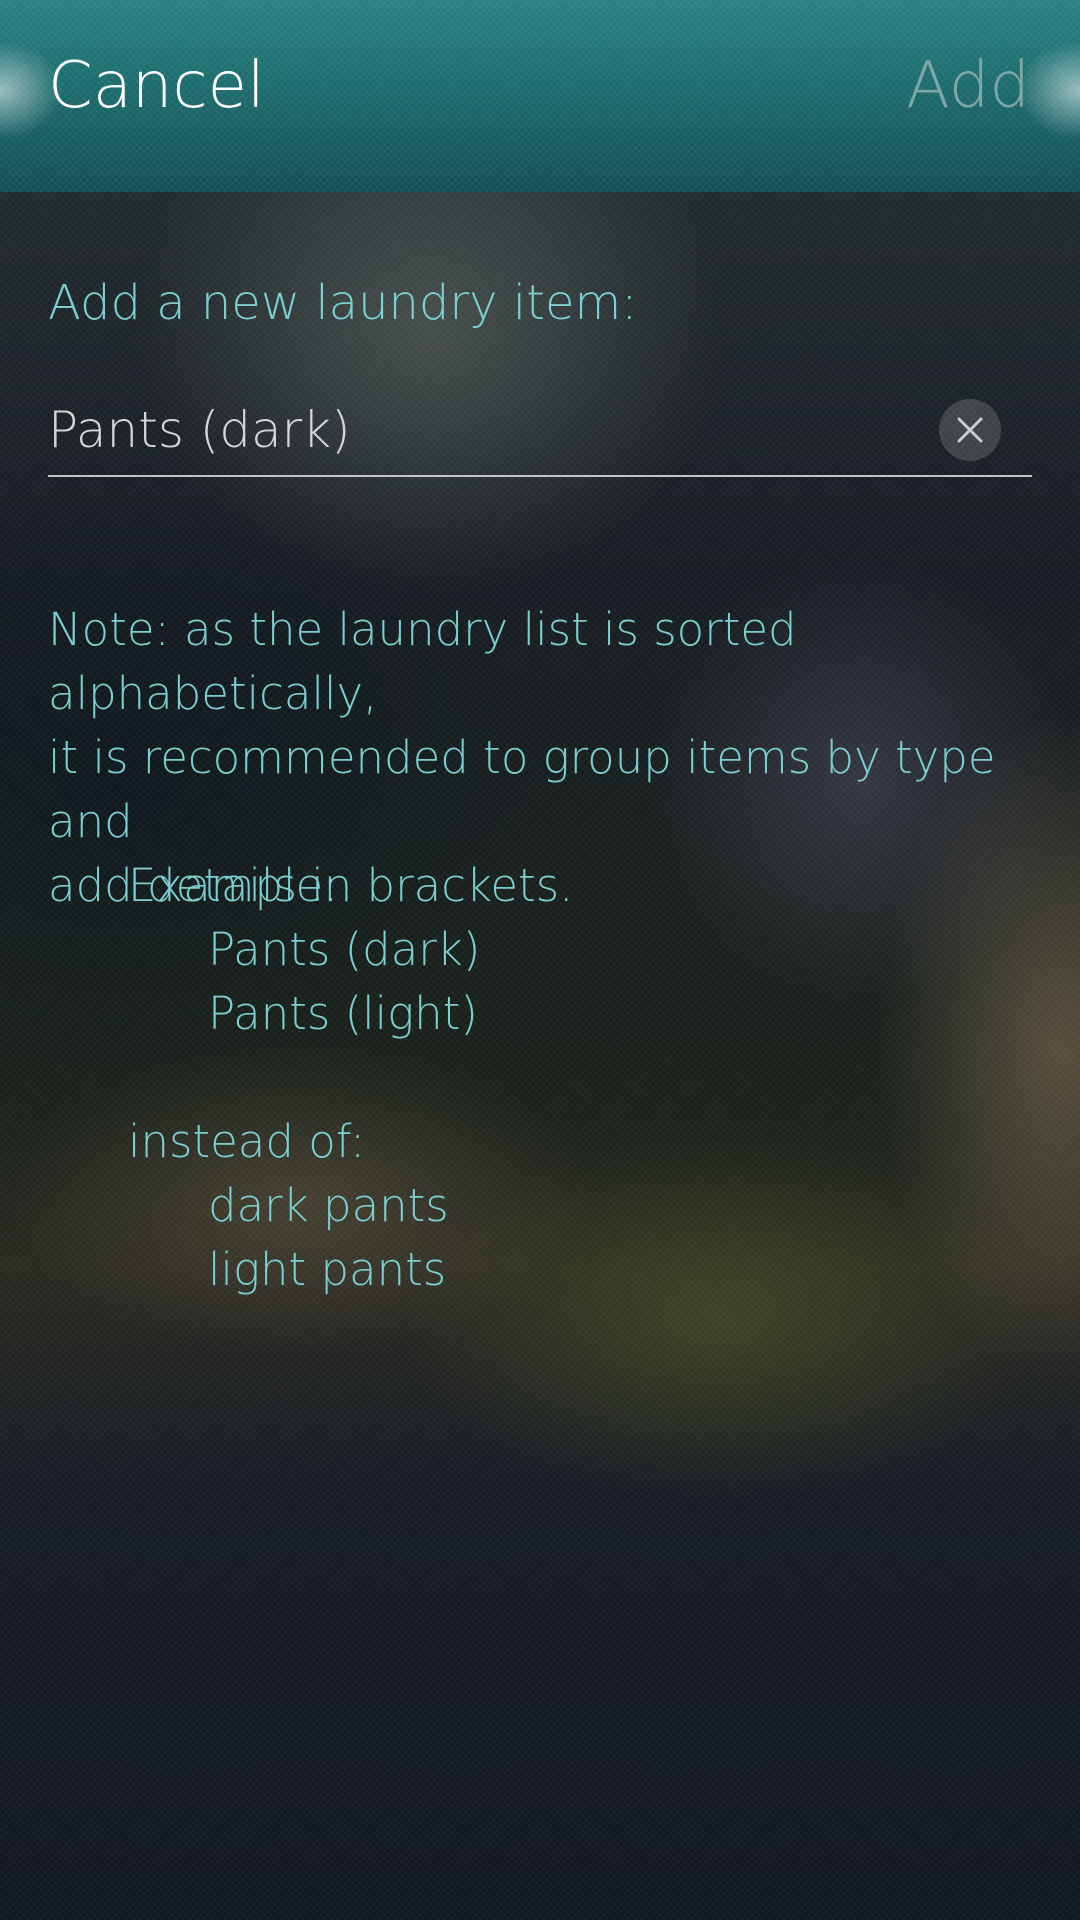 The image size is (1080, 1920). What do you see at coordinates (968, 86) in the screenshot?
I see `add-button: Add` at bounding box center [968, 86].